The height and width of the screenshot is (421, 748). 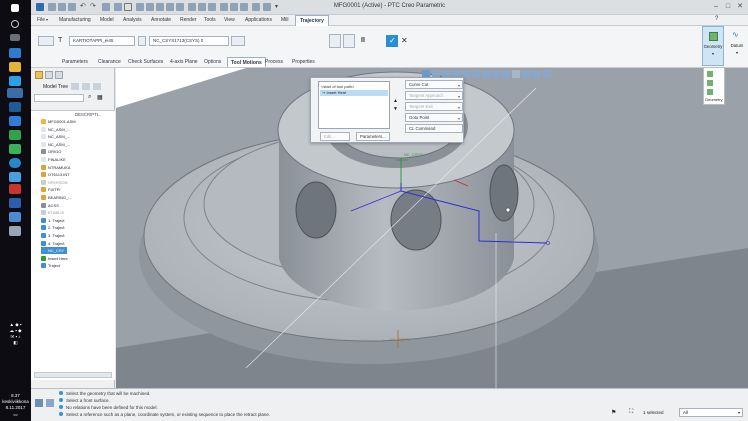 I want to click on tree-item: OT6113.INT, so click(x=55, y=174).